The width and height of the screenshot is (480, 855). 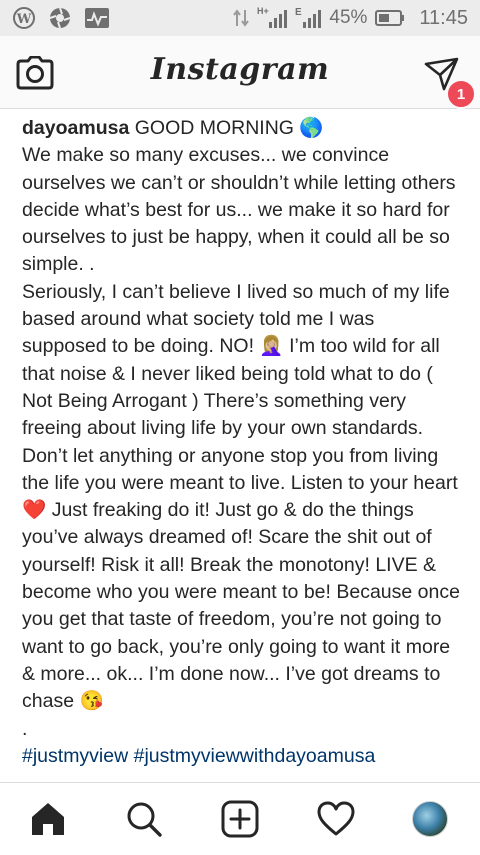 What do you see at coordinates (198, 756) in the screenshot?
I see `hashtags-link: #justmyview #justmyviewwithdayoamusa` at bounding box center [198, 756].